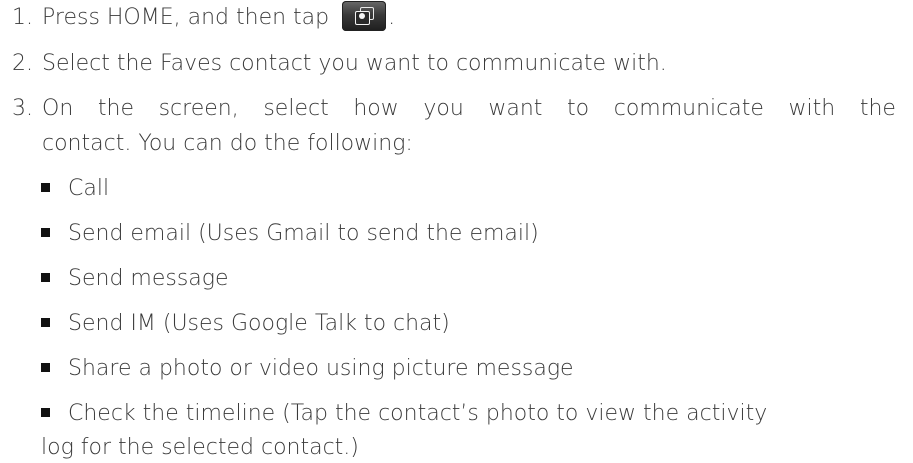 Image resolution: width=913 pixels, height=463 pixels. I want to click on list-item: Send message, so click(135, 279).